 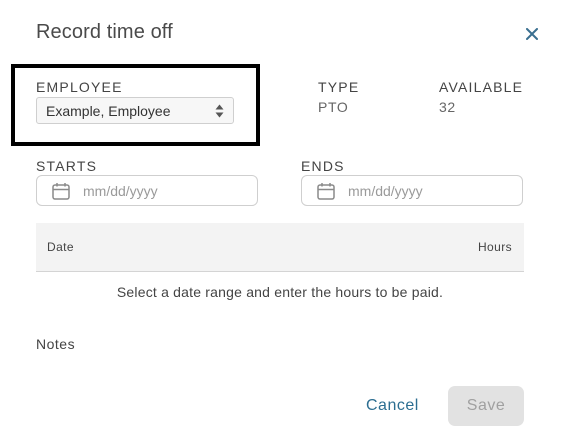 I want to click on ends-date-field, so click(x=412, y=190).